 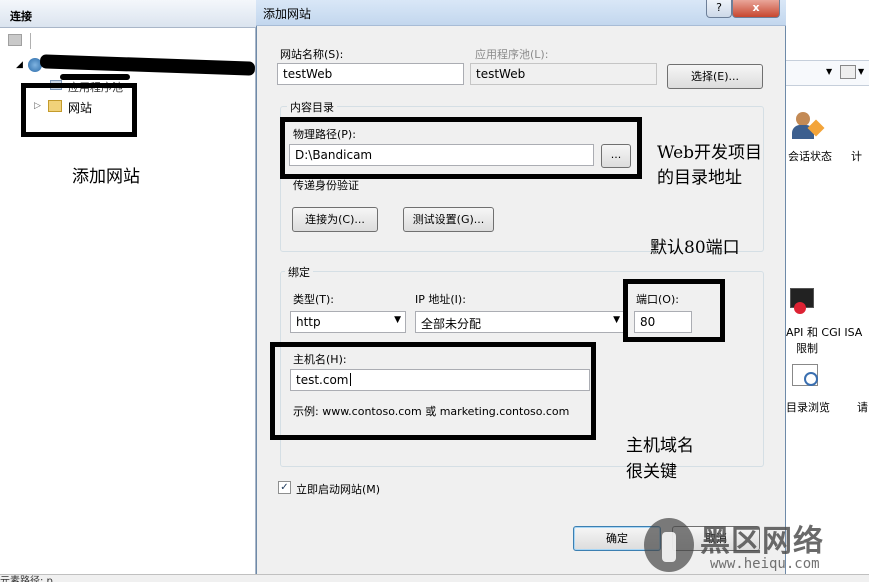 I want to click on feature-cgi-restrictions-line2: 限制, so click(x=807, y=348).